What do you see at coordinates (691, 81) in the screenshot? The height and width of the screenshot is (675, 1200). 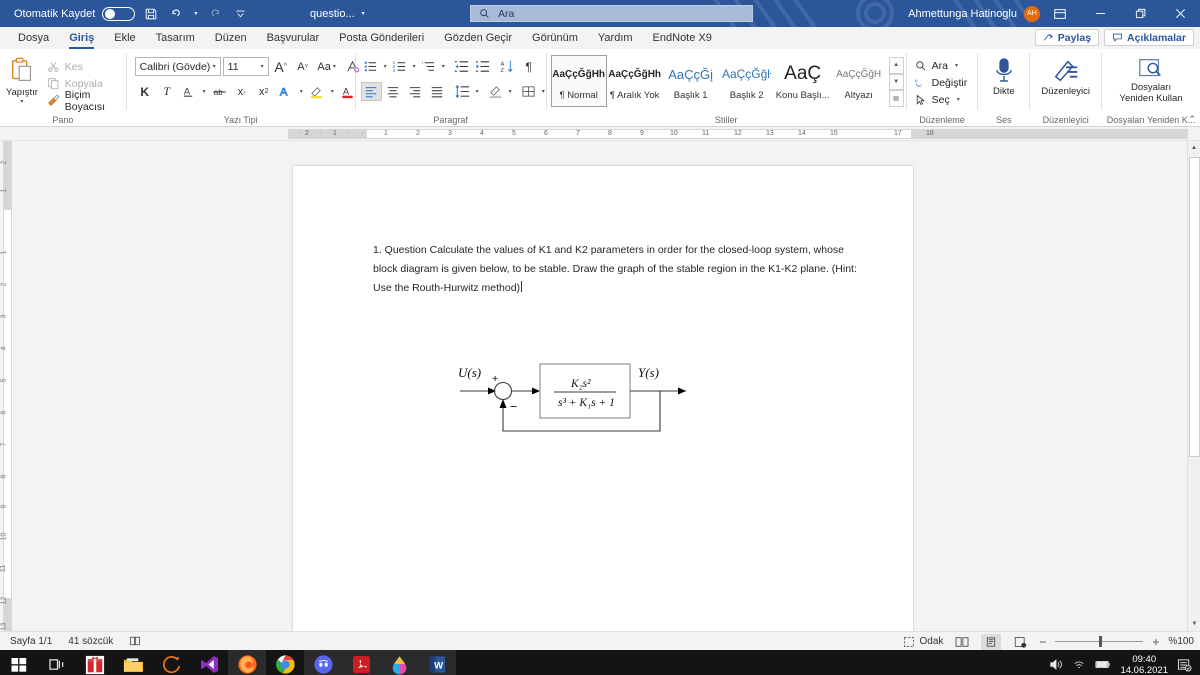 I see `style-baslik-1: AaÇçĞį Başlık 1` at bounding box center [691, 81].